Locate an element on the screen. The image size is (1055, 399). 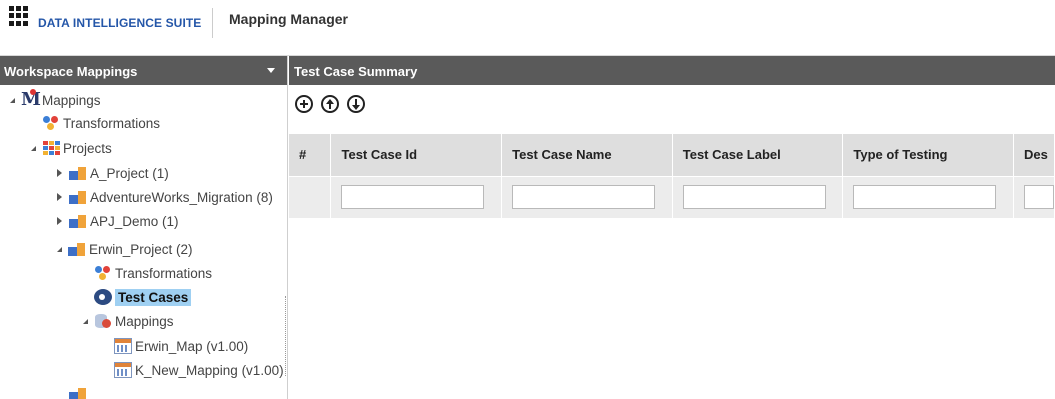
chevron-down-icon is located at coordinates (271, 70).